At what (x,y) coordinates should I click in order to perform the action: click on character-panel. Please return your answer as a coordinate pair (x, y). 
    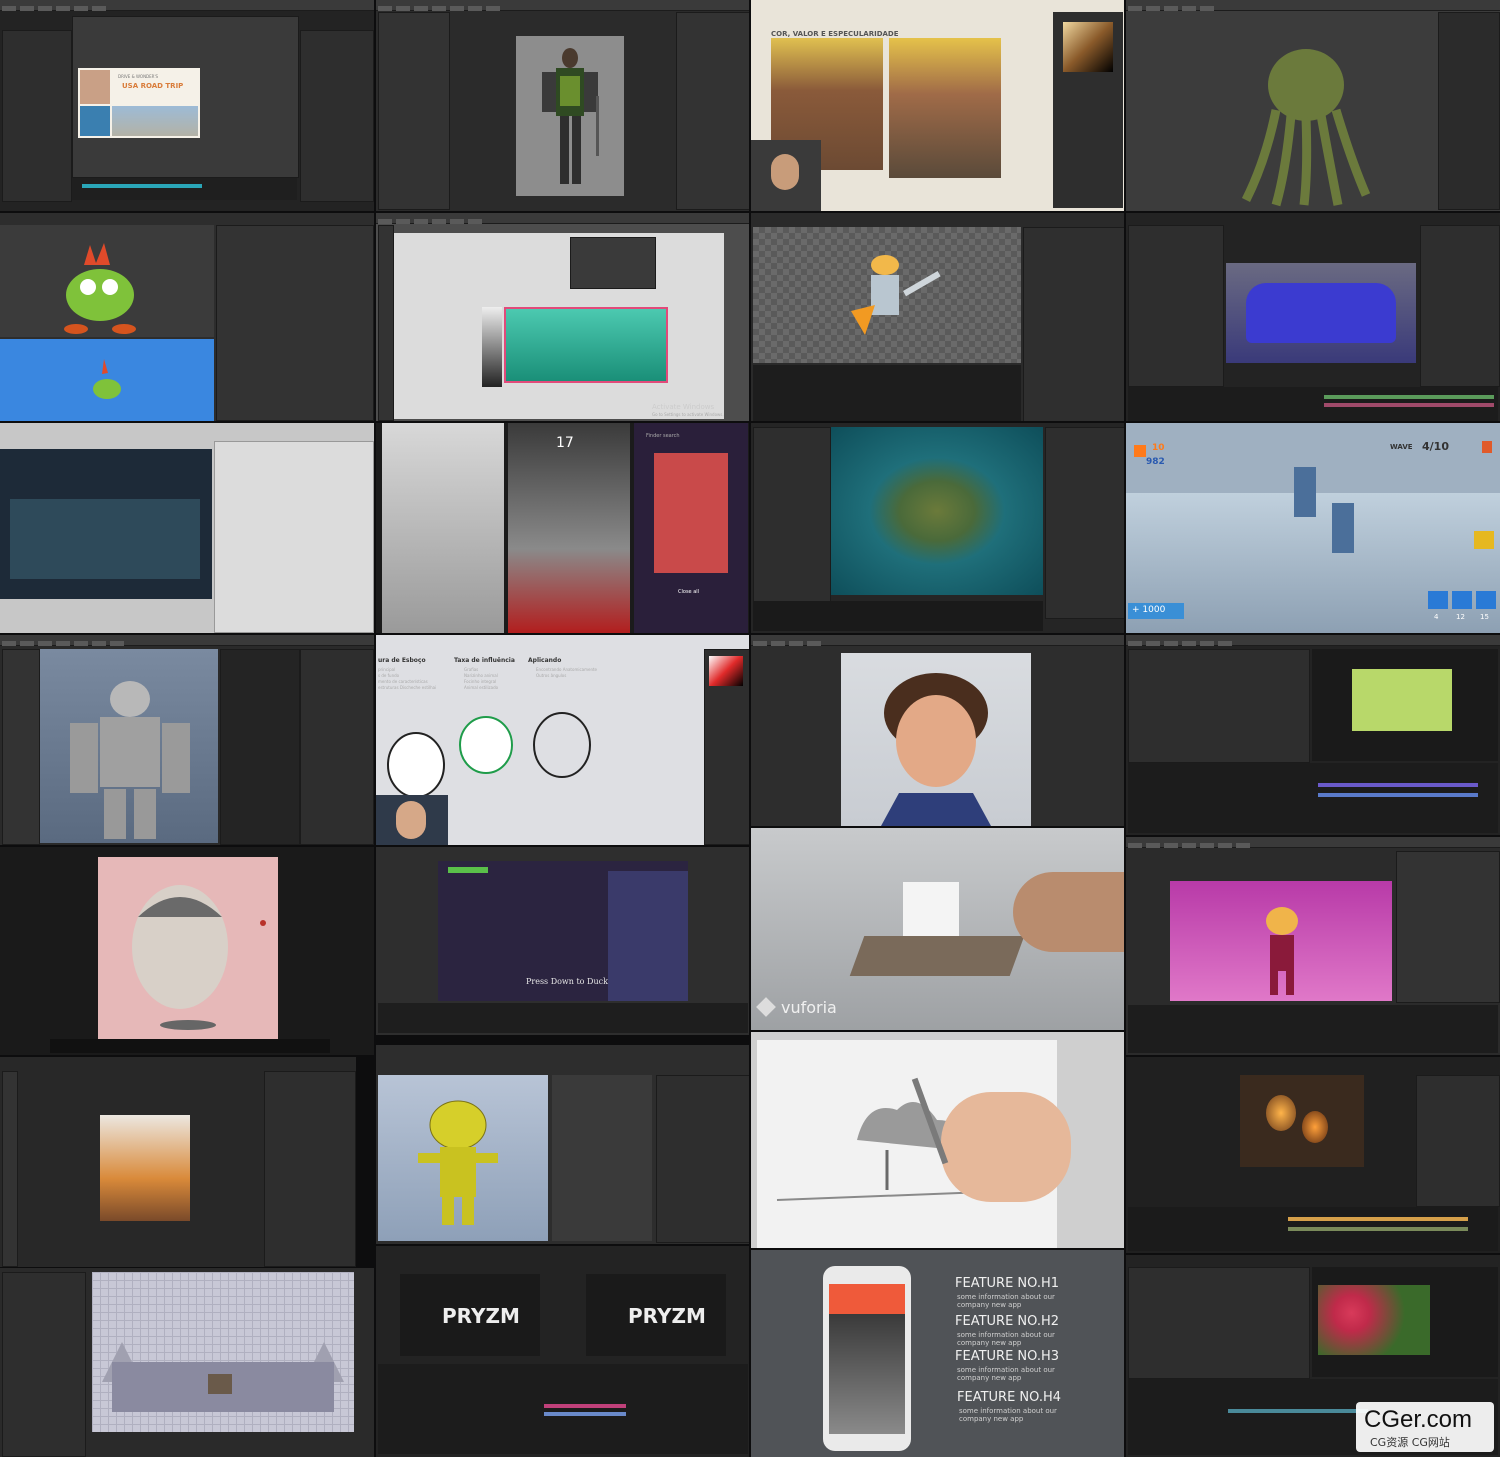
    Looking at the image, I should click on (613, 263).